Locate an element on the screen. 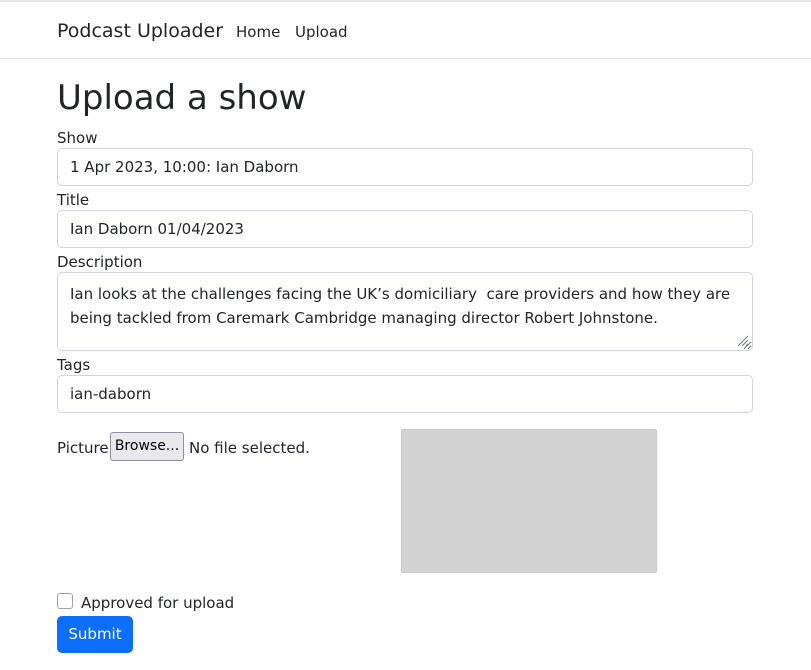 This screenshot has width=811, height=670. show-field is located at coordinates (405, 167).